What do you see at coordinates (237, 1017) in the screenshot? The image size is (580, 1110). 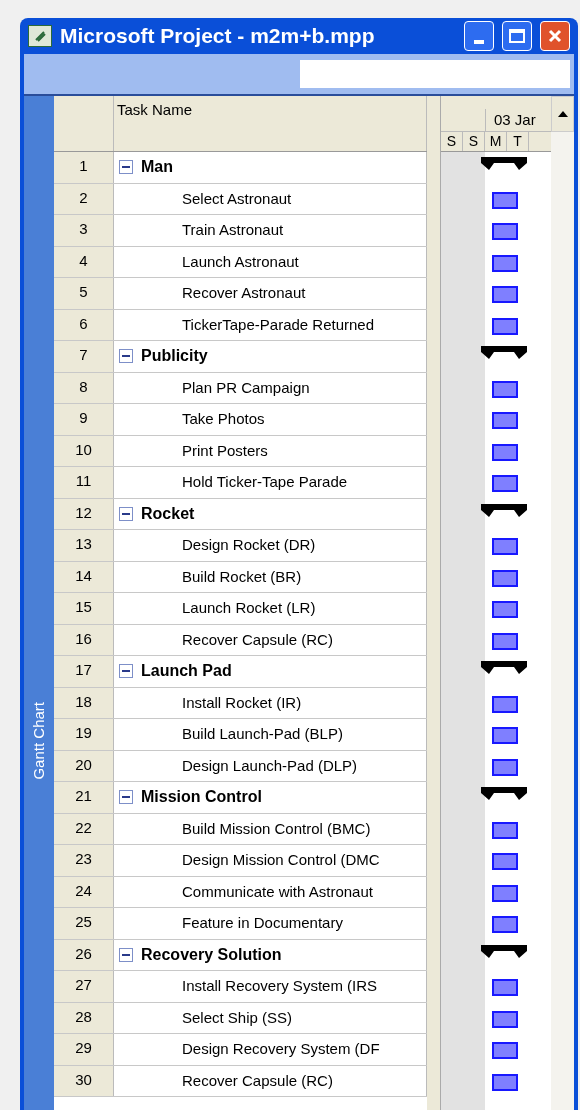 I see `task-name: Select Ship (SS)` at bounding box center [237, 1017].